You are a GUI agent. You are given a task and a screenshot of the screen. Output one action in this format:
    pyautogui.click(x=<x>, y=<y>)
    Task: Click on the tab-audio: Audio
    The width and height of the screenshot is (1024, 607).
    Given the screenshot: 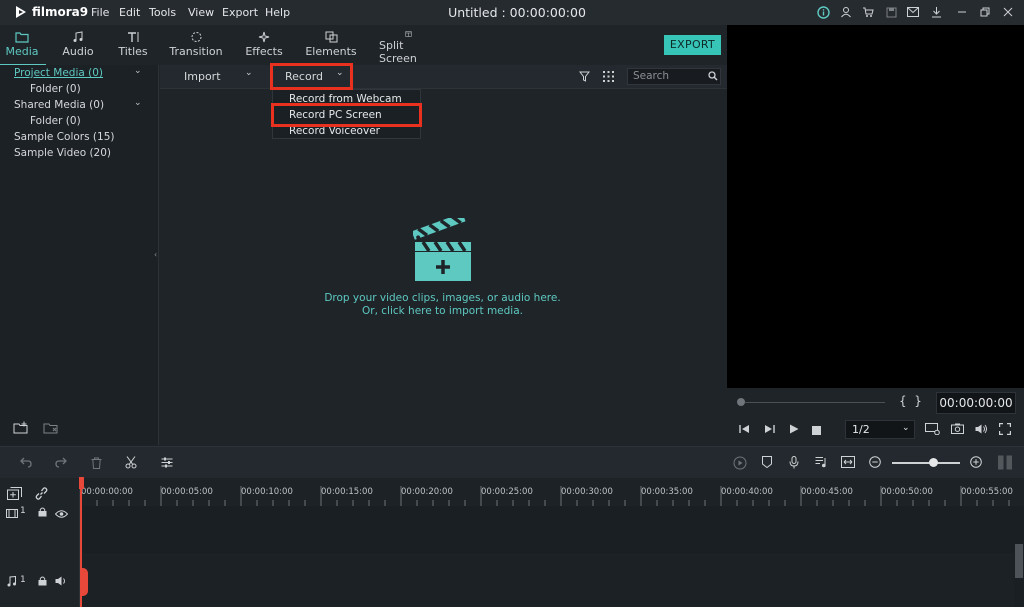 What is the action you would take?
    pyautogui.click(x=78, y=48)
    